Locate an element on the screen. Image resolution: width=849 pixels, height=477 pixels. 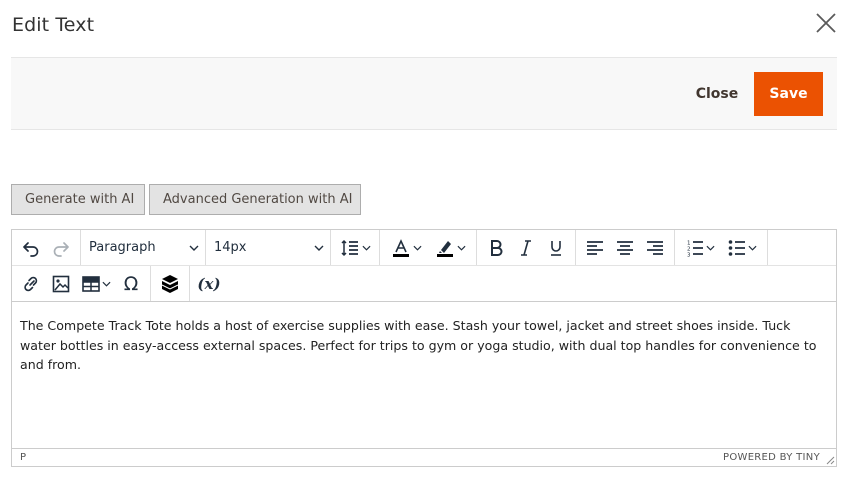
powered-by-link: POWERED BY TINY is located at coordinates (771, 457).